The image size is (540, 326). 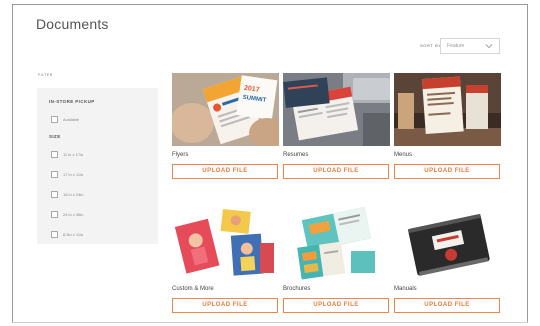 I want to click on chevron-down-icon, so click(x=489, y=46).